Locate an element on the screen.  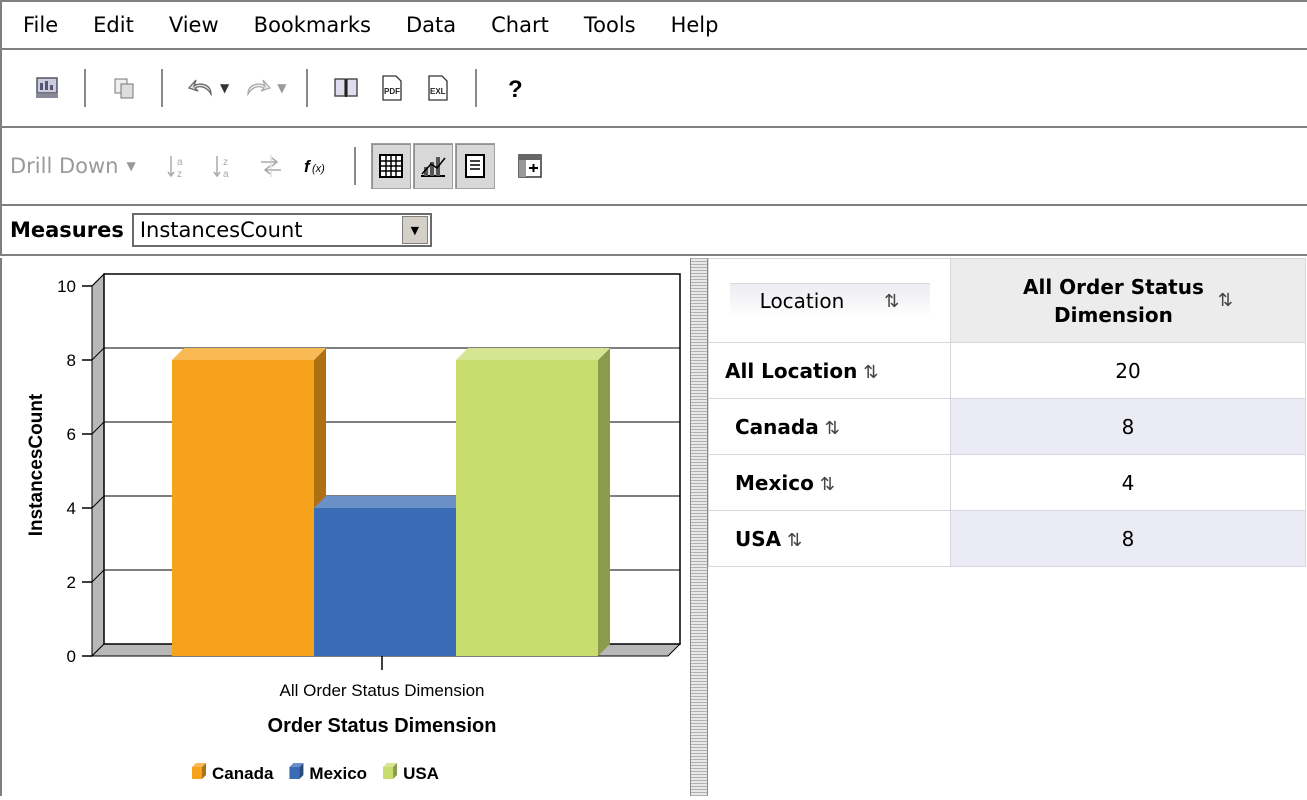
excel-export-icon: EXL is located at coordinates (438, 88).